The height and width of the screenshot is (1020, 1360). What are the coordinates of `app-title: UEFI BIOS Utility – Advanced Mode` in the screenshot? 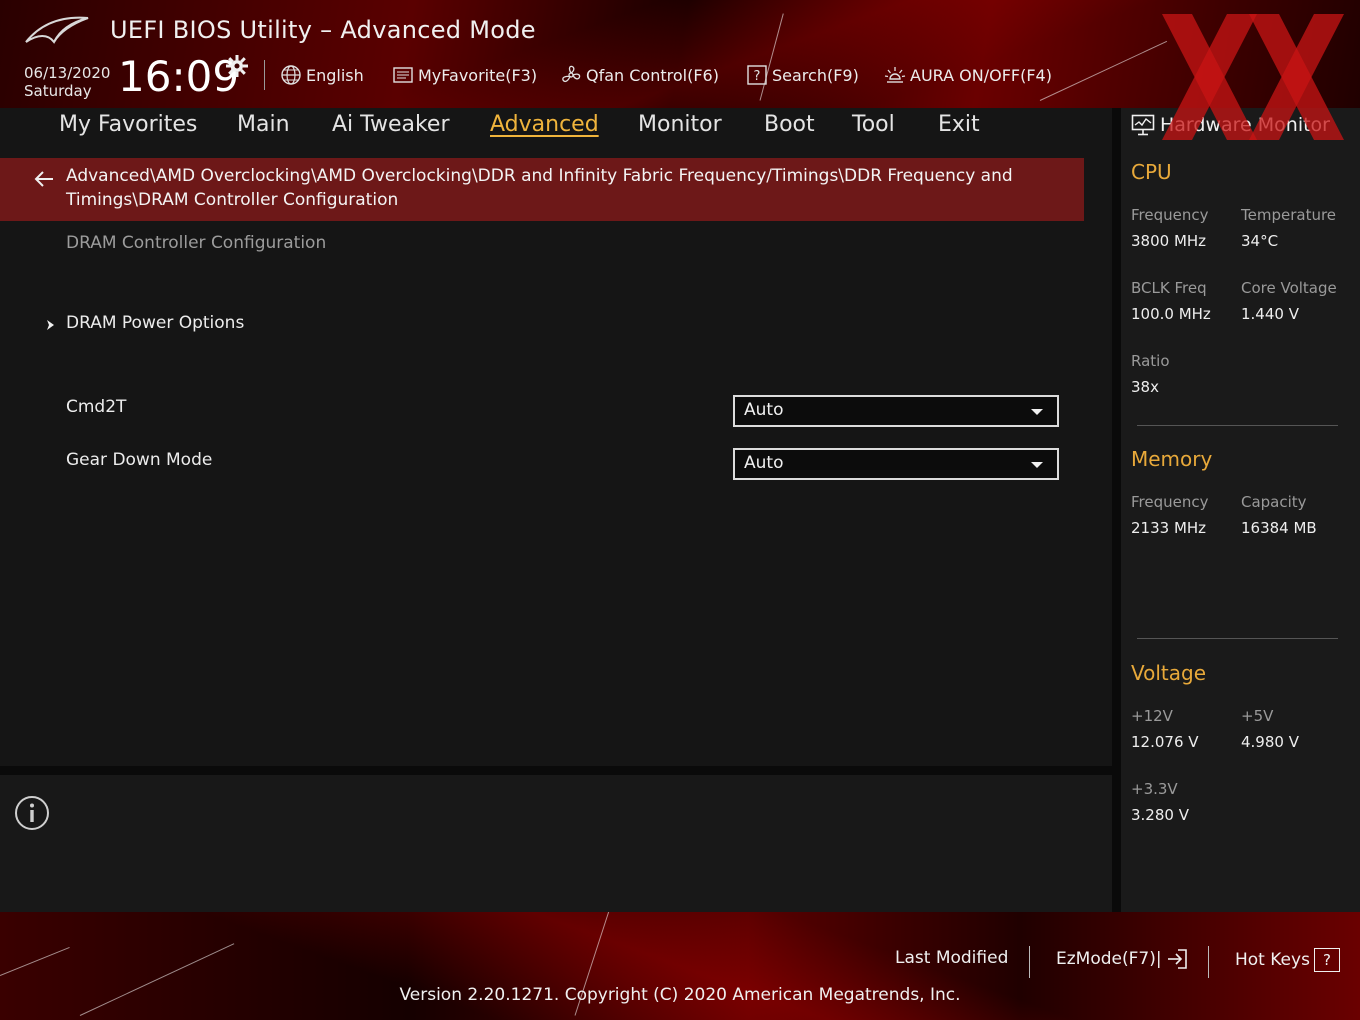 It's located at (323, 30).